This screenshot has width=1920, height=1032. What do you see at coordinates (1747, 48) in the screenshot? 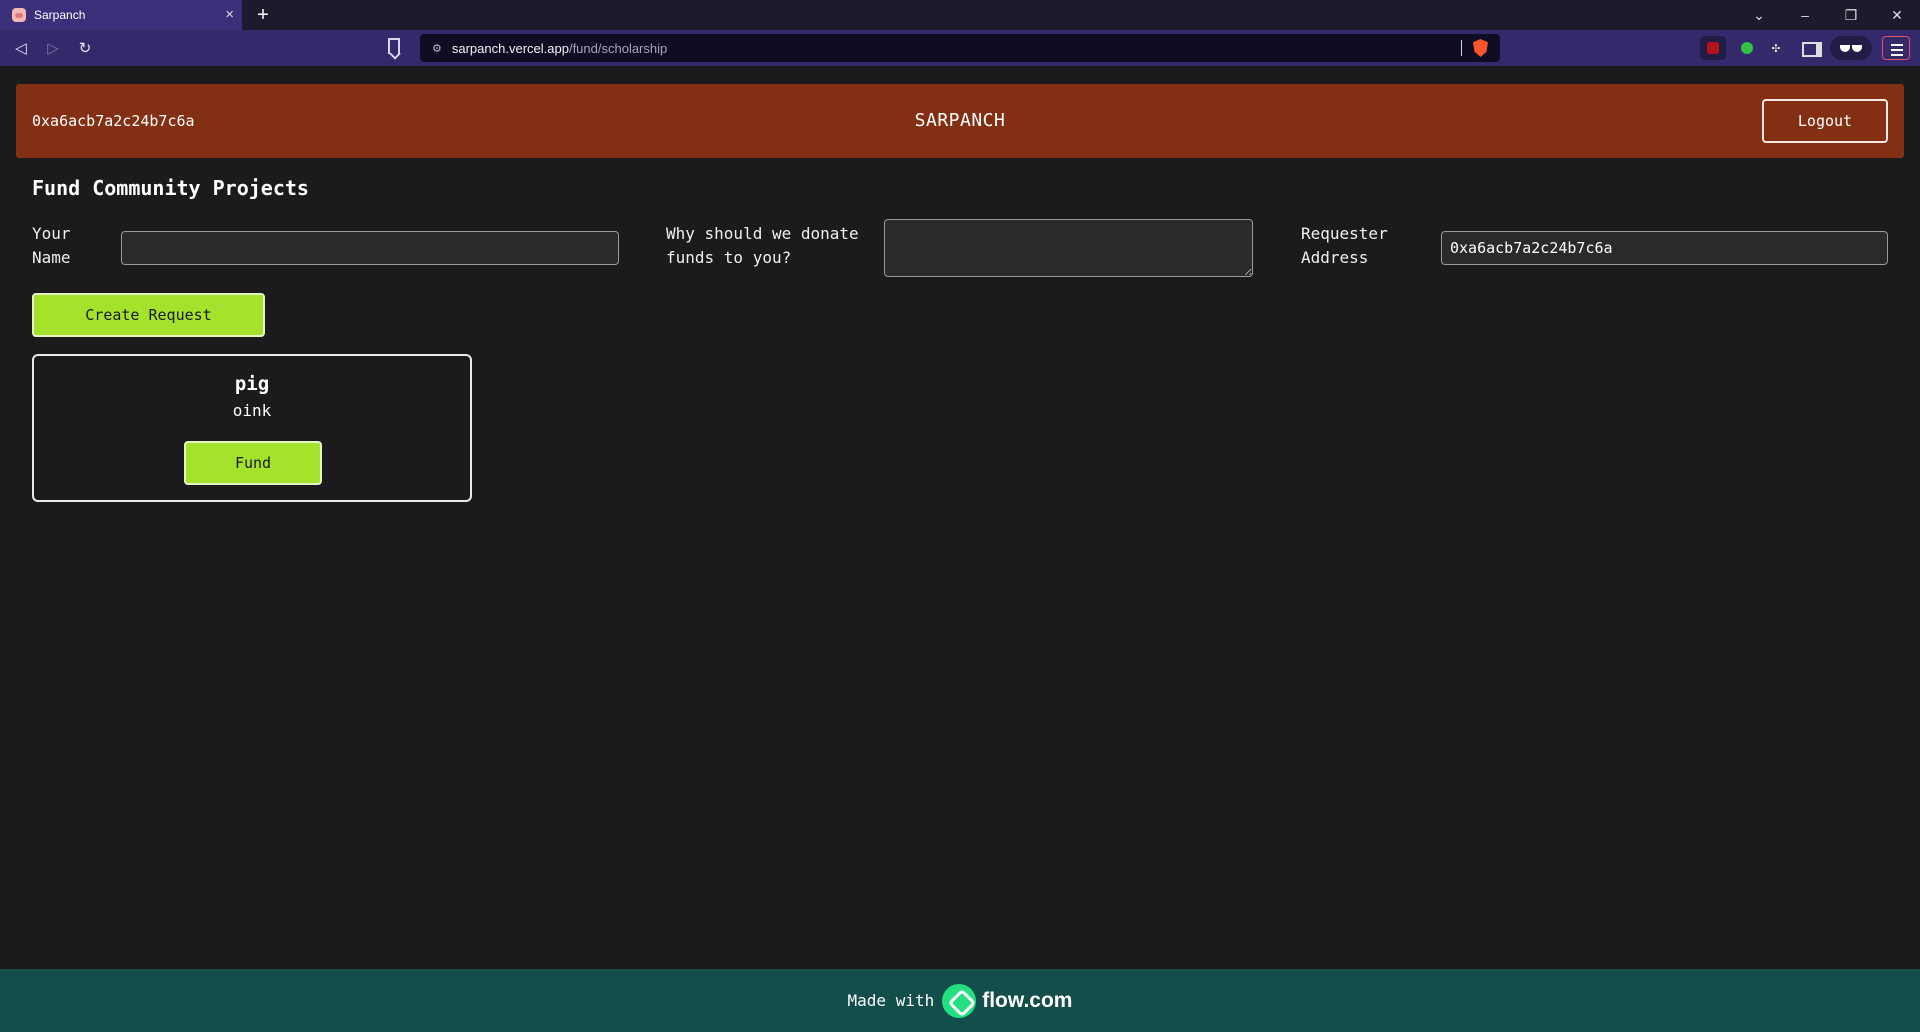
I see `green-extension-icon` at bounding box center [1747, 48].